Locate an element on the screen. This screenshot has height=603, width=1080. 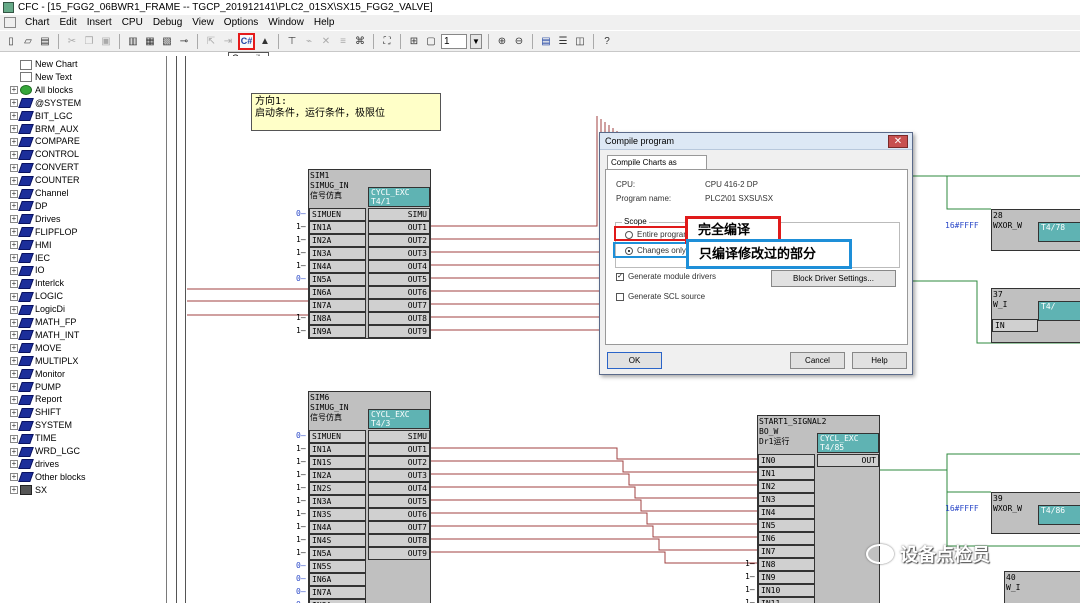
generate-scl-checkbox is located at coordinates (620, 297).